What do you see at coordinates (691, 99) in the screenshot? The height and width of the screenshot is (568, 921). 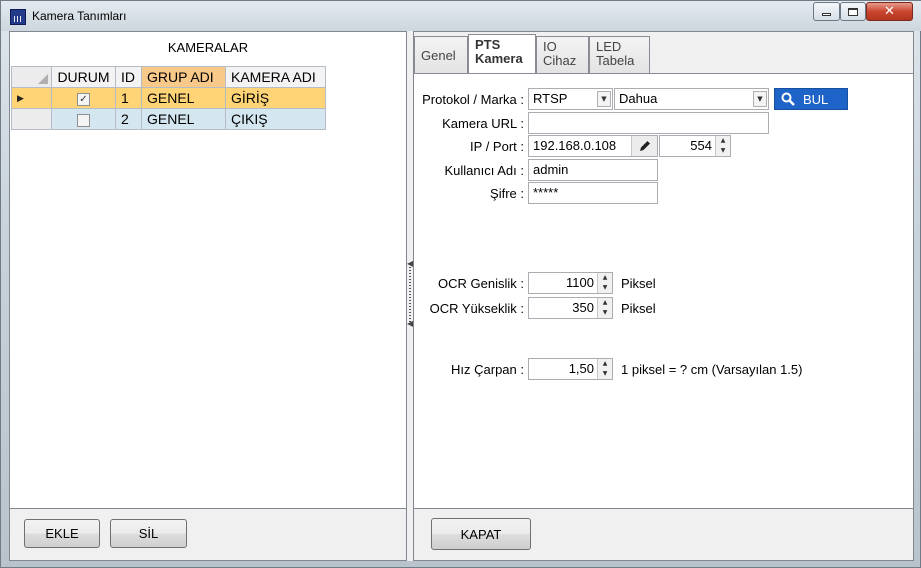 I see `brand-select: Dahua ▼` at bounding box center [691, 99].